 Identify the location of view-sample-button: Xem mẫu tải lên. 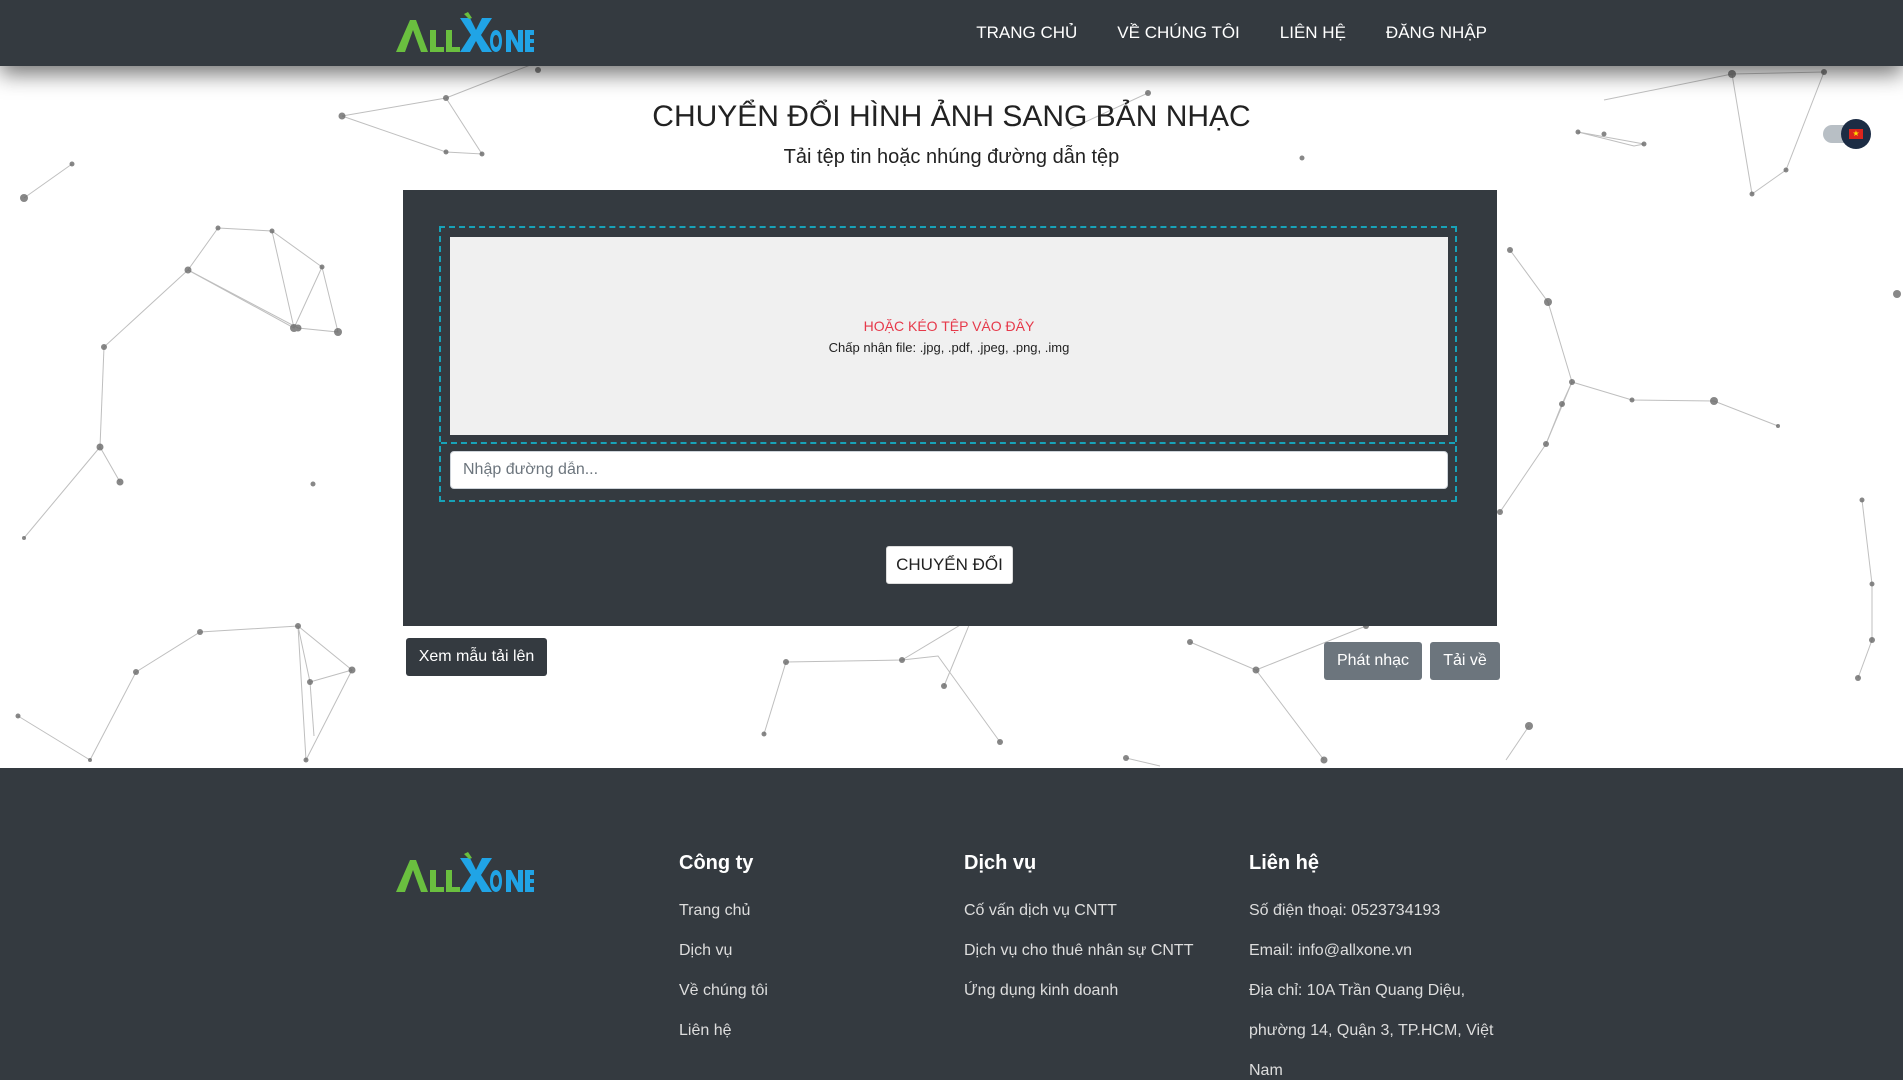
(476, 657).